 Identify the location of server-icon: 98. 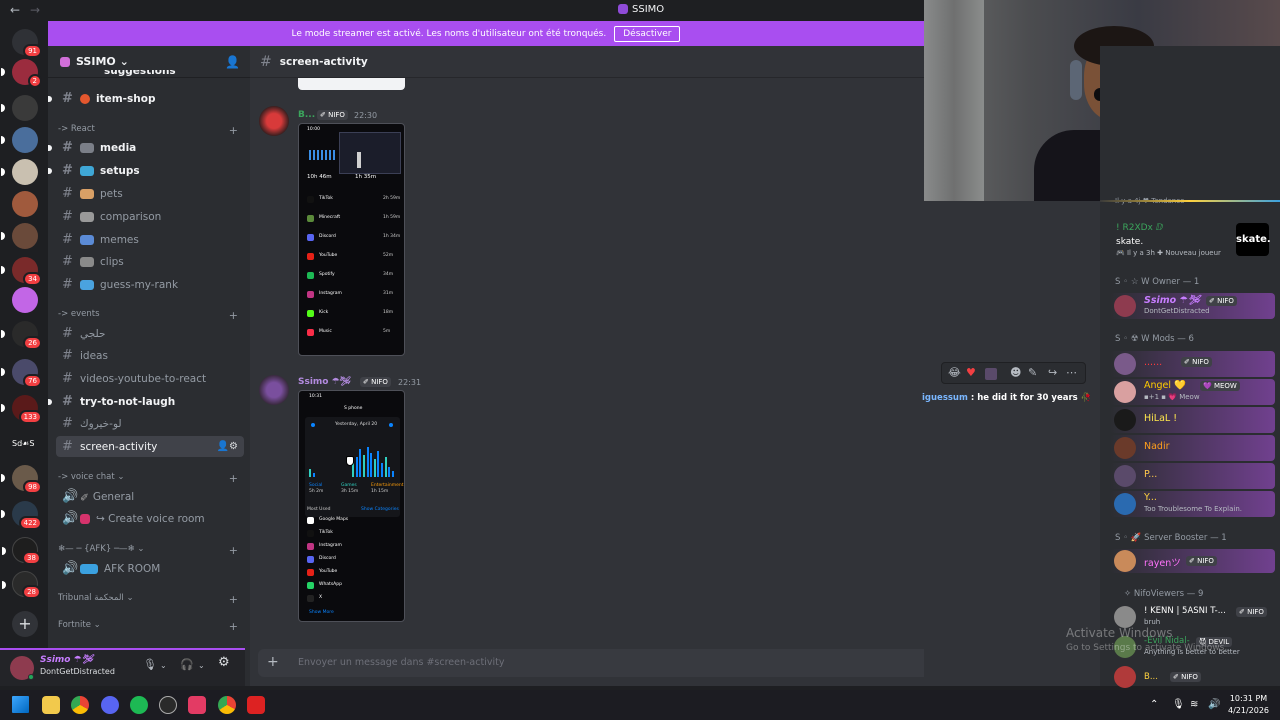
(21, 479).